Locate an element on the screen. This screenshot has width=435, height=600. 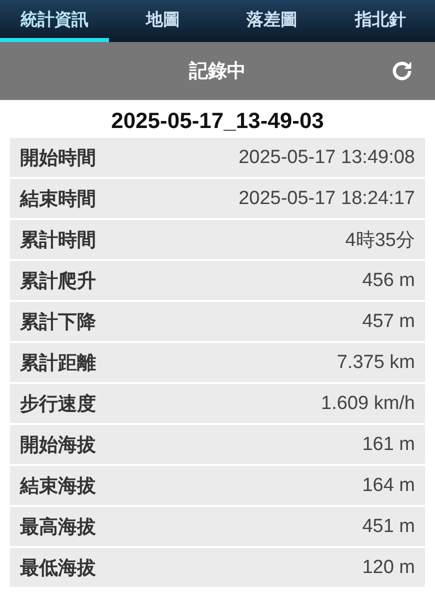
tab: 落差圖 is located at coordinates (272, 21).